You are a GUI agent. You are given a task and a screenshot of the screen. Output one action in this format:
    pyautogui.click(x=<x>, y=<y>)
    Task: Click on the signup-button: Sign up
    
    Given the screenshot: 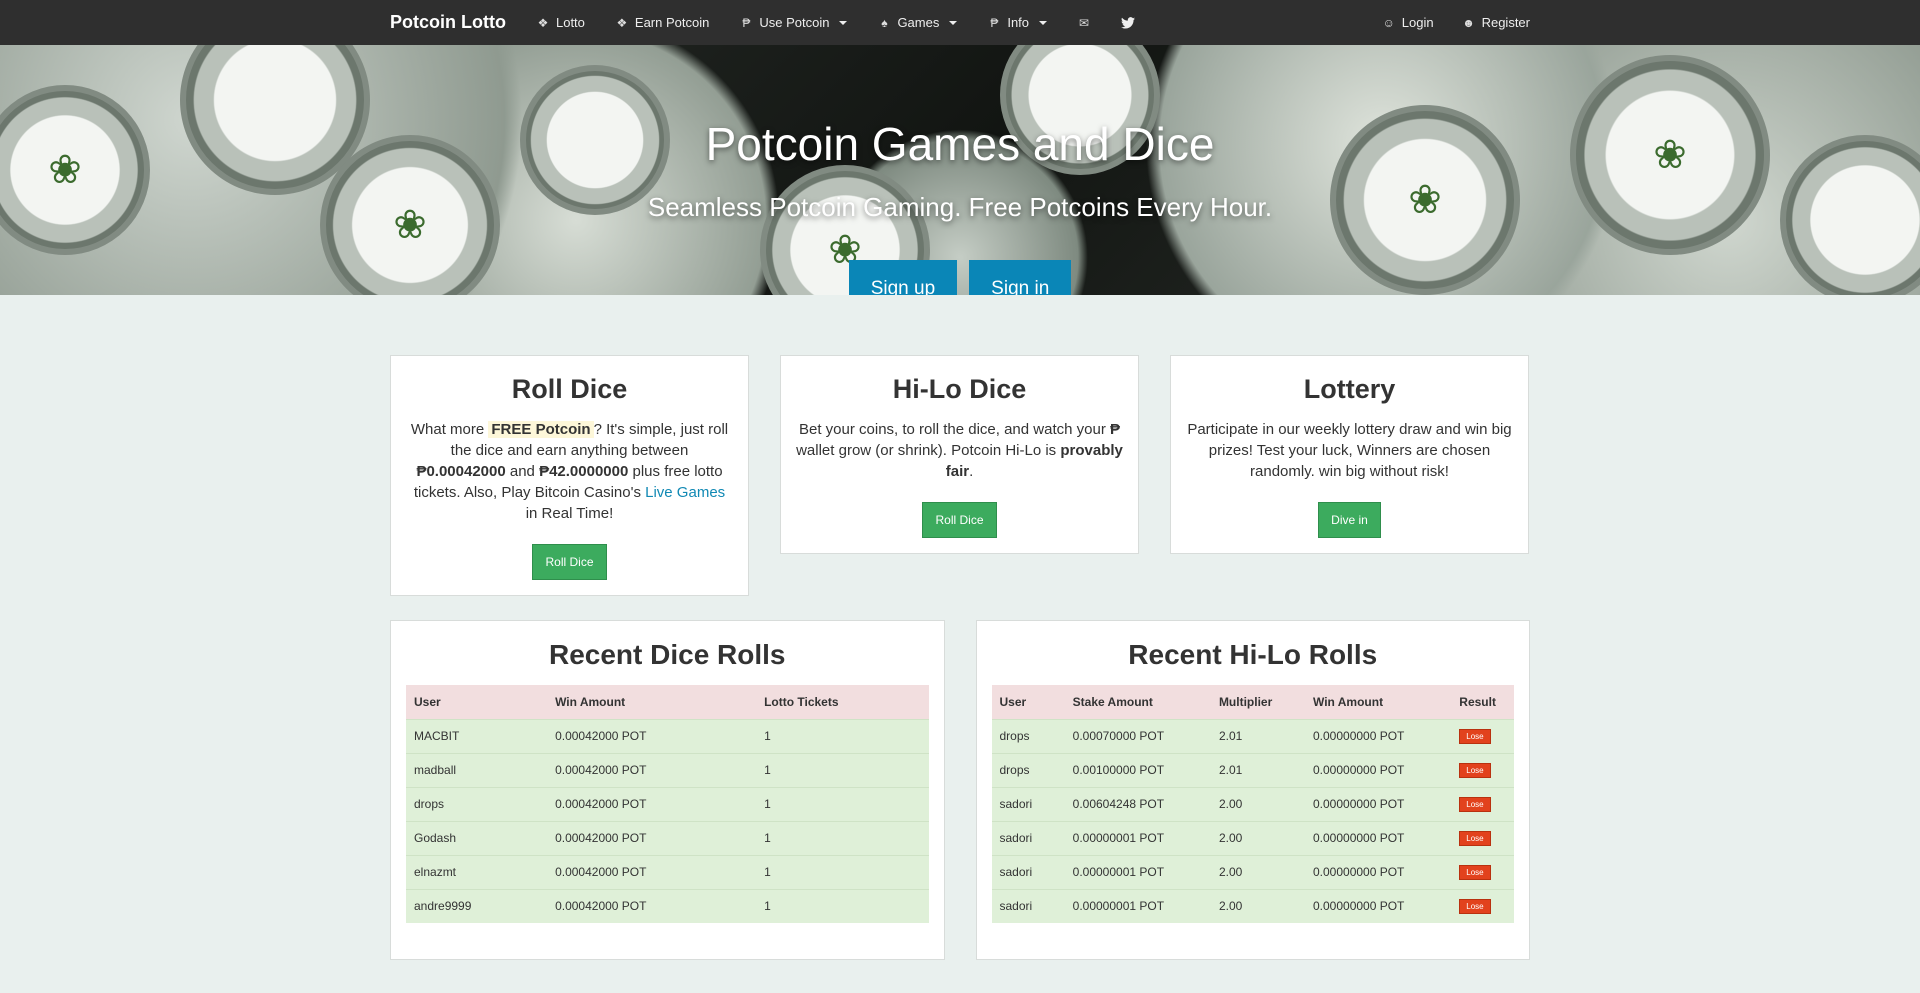 What is the action you would take?
    pyautogui.click(x=903, y=277)
    